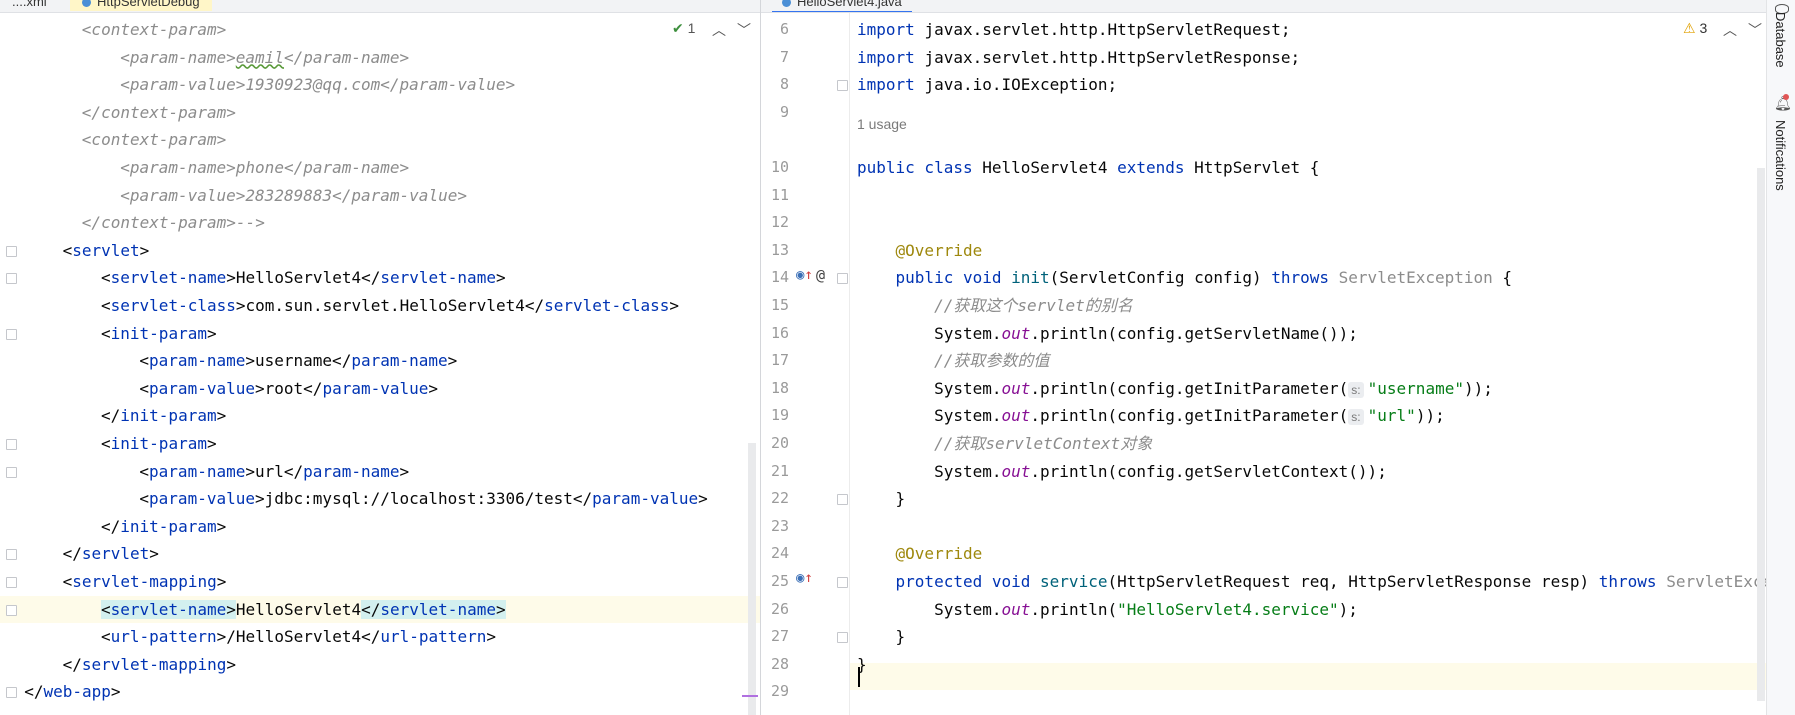 Image resolution: width=1795 pixels, height=715 pixels. I want to click on tab-helloservlet4-java: HelloServlet4.java, so click(842, 6).